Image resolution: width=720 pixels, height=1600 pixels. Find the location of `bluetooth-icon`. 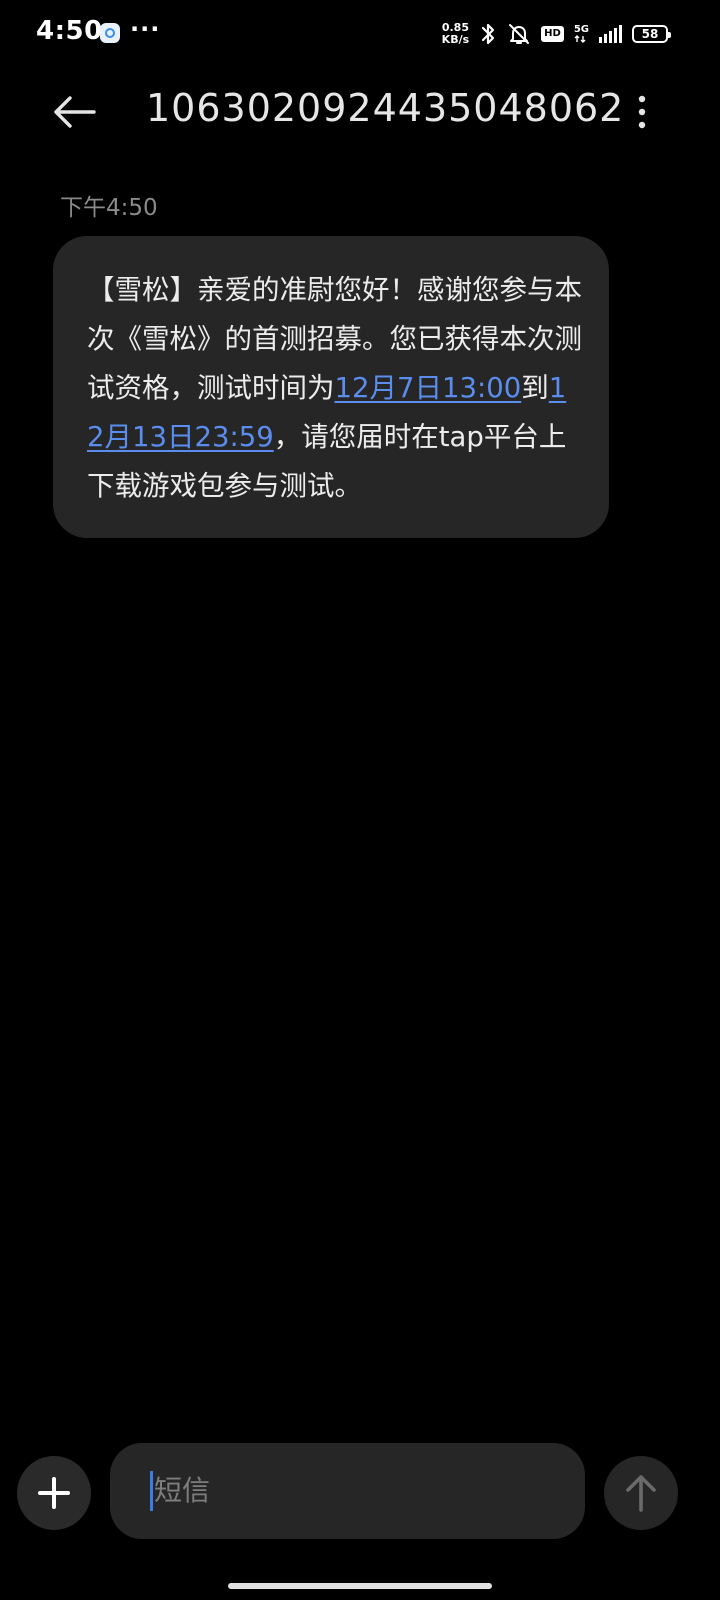

bluetooth-icon is located at coordinates (488, 34).